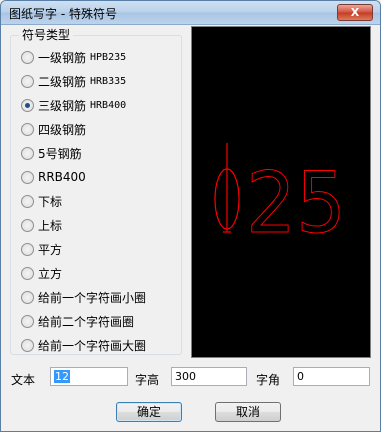  I want to click on angle-input: 0, so click(331, 376).